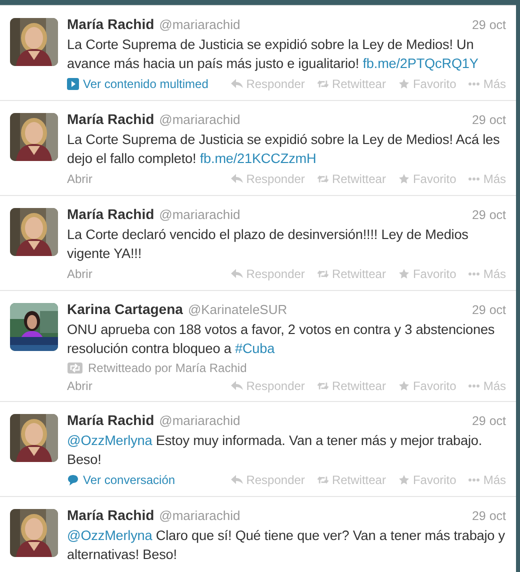  I want to click on tweet-link: fb.me/2PTQcRQ1Y, so click(420, 63).